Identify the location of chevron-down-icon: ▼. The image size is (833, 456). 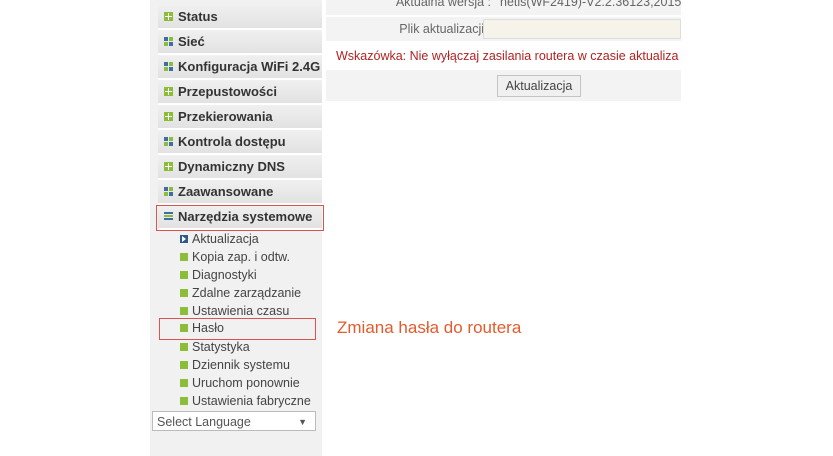
(302, 422).